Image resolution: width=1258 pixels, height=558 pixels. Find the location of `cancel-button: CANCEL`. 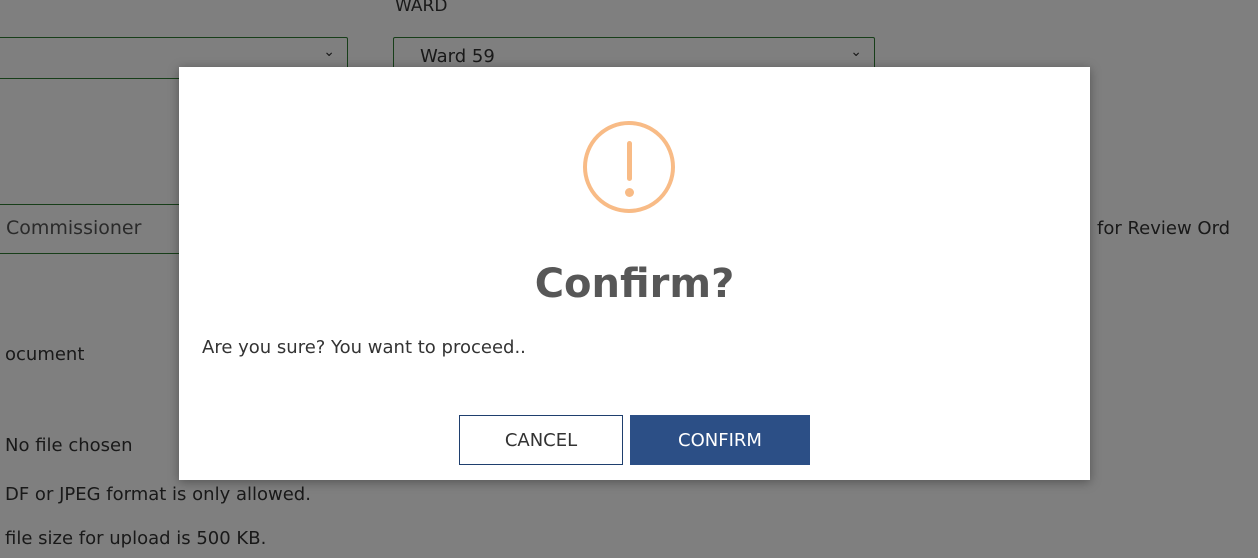

cancel-button: CANCEL is located at coordinates (541, 440).